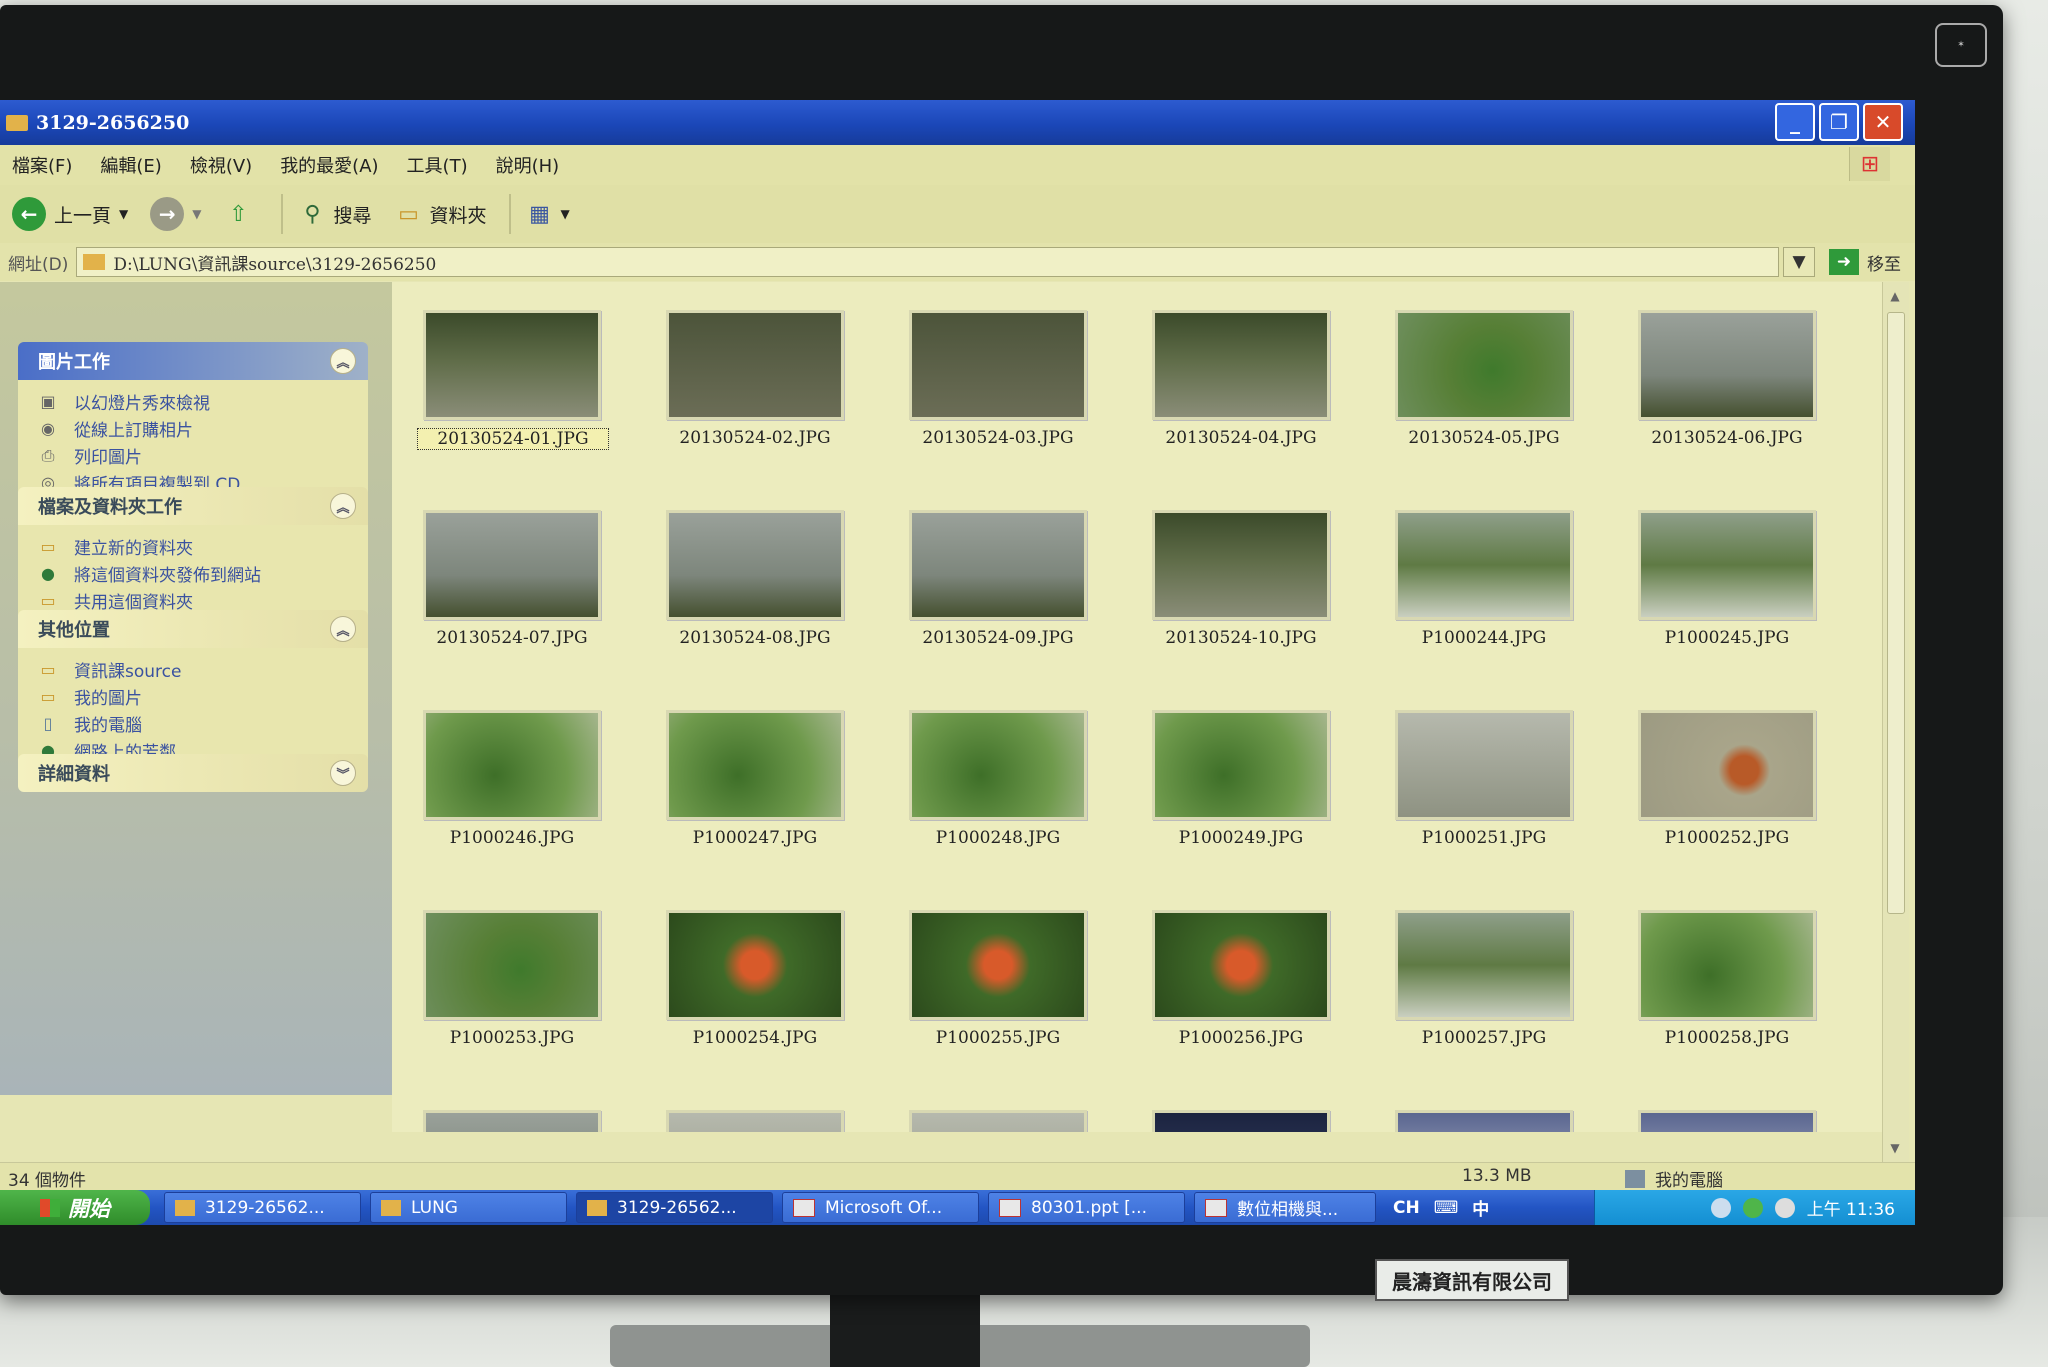 The width and height of the screenshot is (2048, 1367). Describe the element at coordinates (329, 165) in the screenshot. I see `menu-favorites: 我的最愛(A)` at that location.